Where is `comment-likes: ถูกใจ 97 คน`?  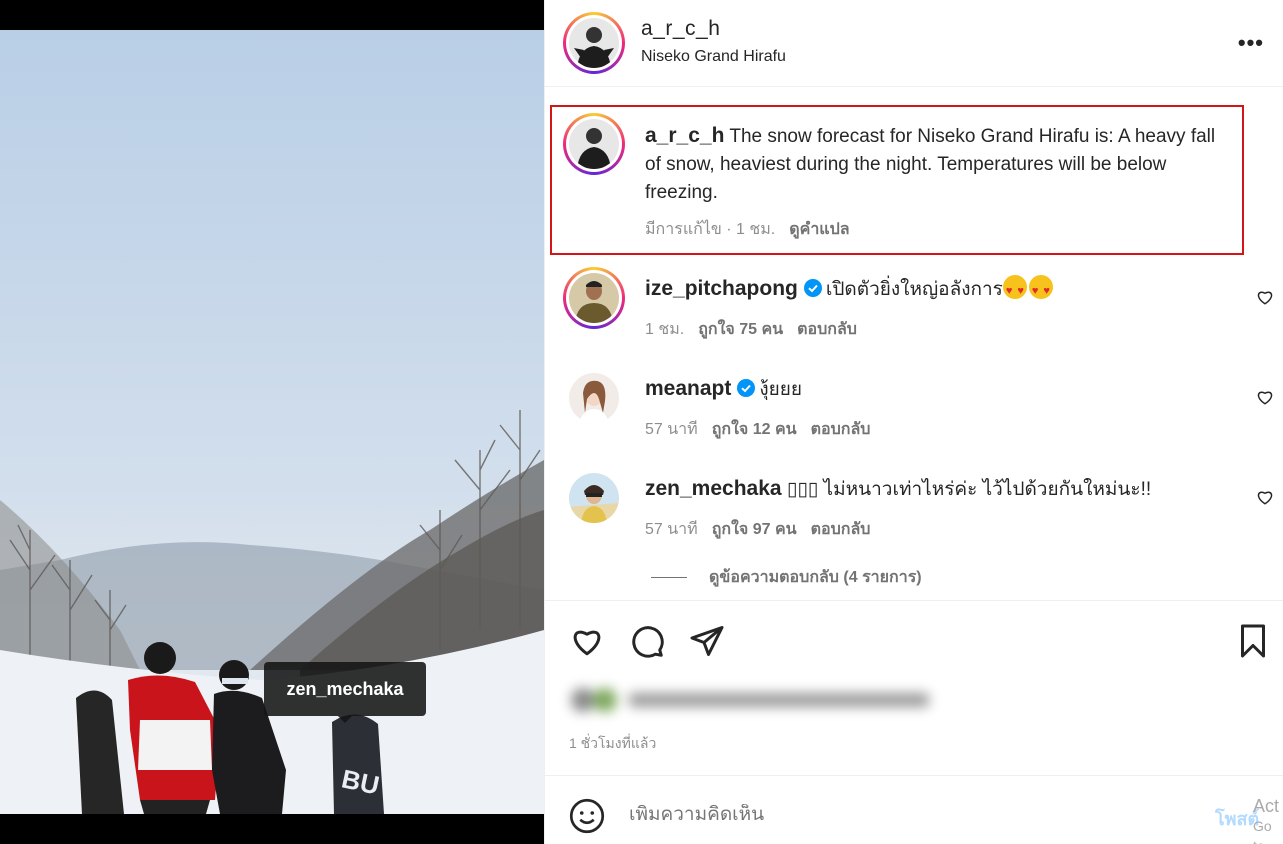 comment-likes: ถูกใจ 97 คน is located at coordinates (754, 529).